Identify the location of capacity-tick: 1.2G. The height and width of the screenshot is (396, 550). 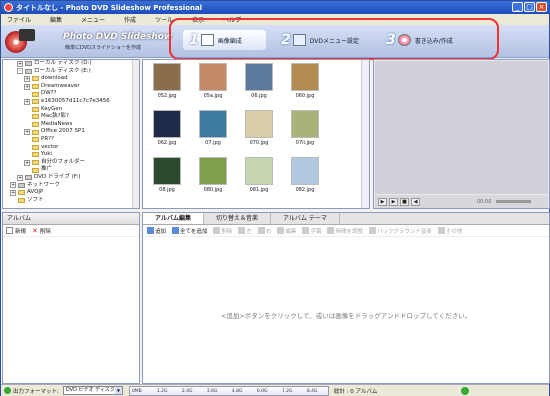
(162, 391).